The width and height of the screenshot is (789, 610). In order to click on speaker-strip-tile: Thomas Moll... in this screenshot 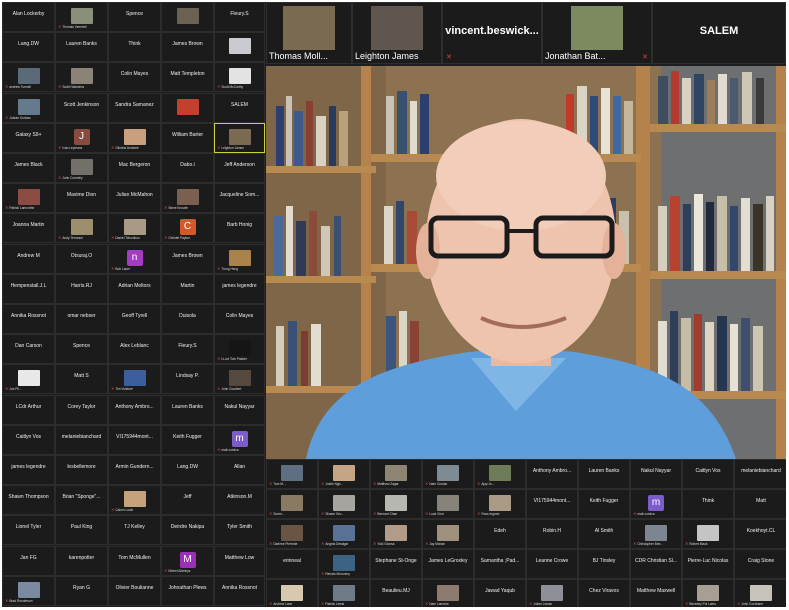, I will do `click(309, 33)`.